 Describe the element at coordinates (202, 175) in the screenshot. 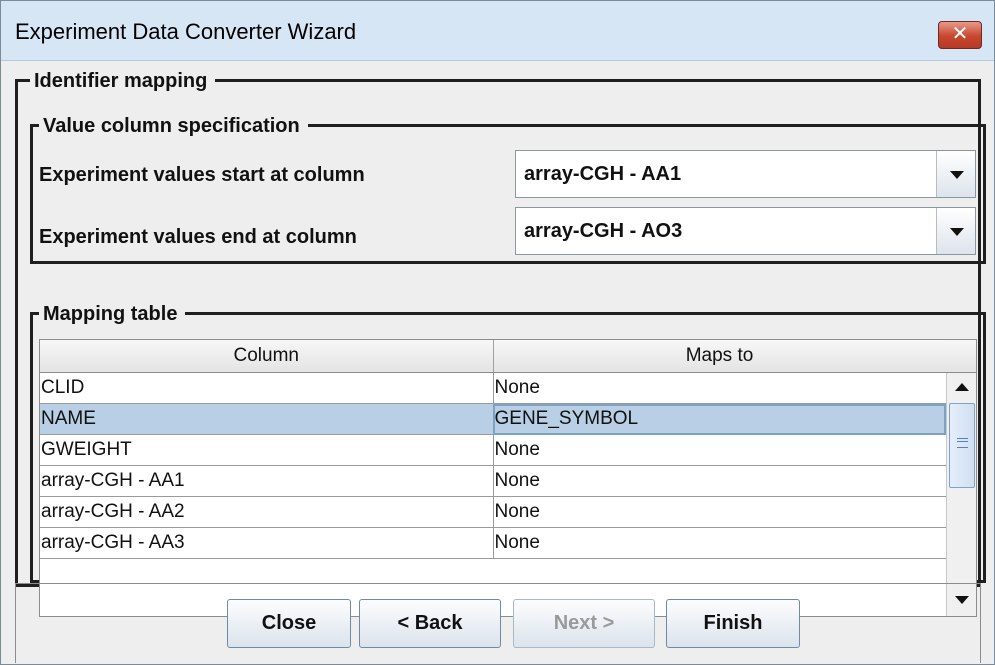

I see `start-column-label: Experiment values start at column` at that location.